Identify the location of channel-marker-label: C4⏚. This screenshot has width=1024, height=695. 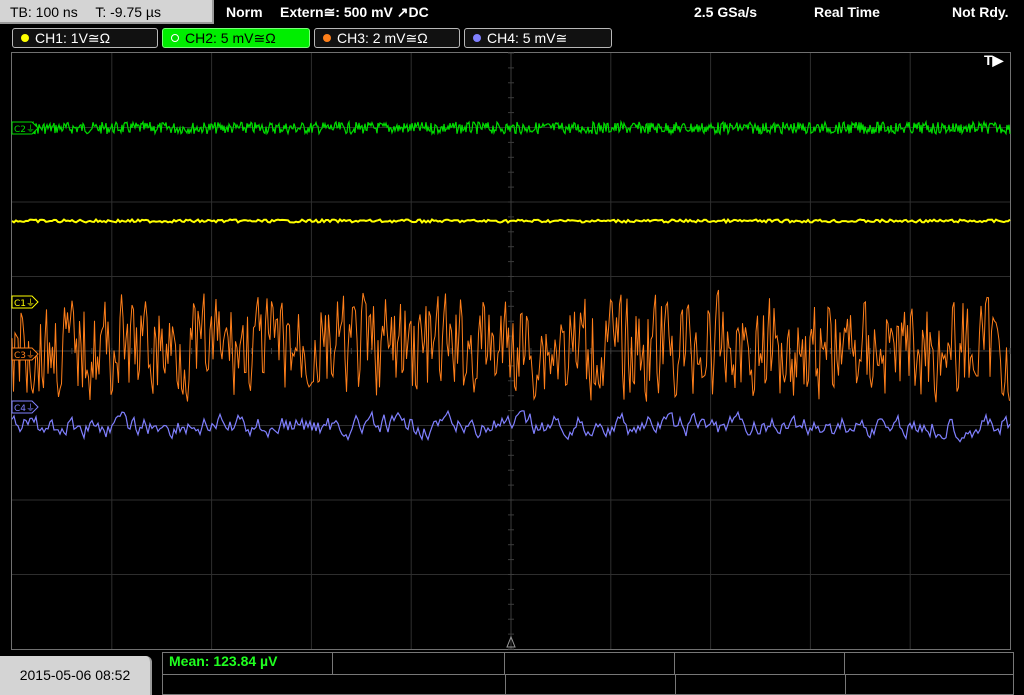
(24, 408).